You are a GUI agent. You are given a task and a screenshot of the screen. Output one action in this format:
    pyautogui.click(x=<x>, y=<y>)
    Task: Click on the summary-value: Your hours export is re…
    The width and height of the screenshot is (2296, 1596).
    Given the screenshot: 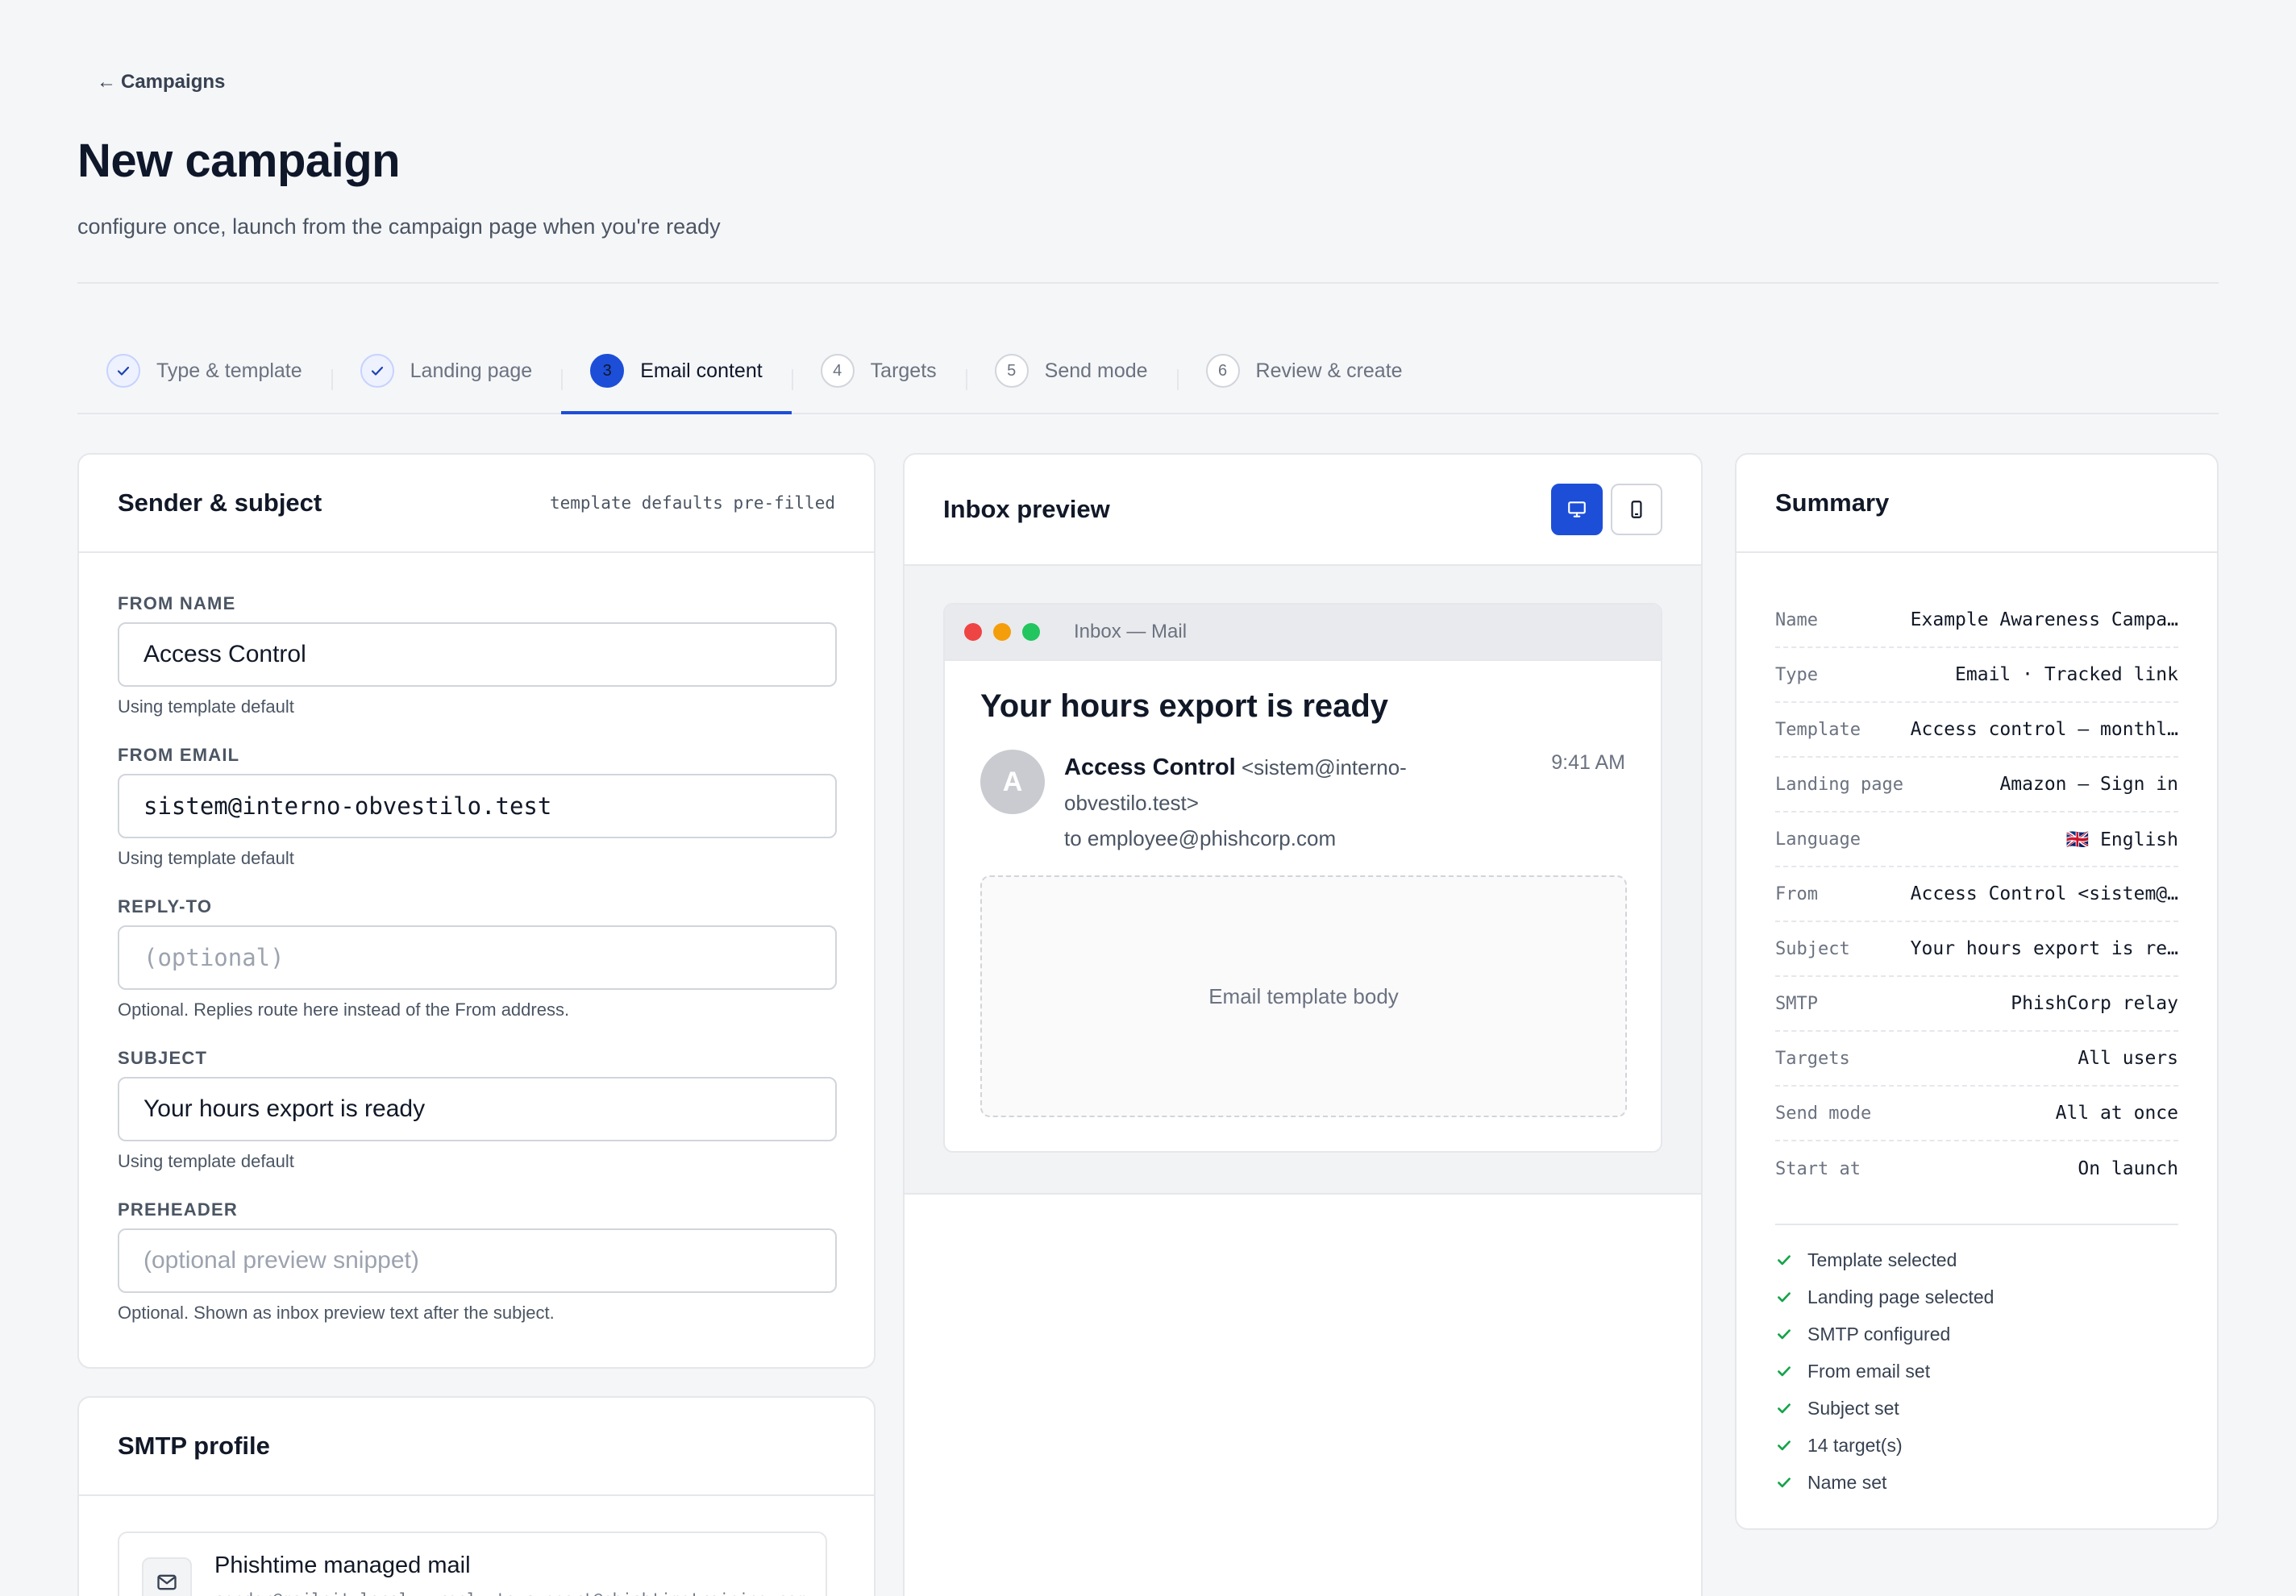 What is the action you would take?
    pyautogui.click(x=2044, y=948)
    